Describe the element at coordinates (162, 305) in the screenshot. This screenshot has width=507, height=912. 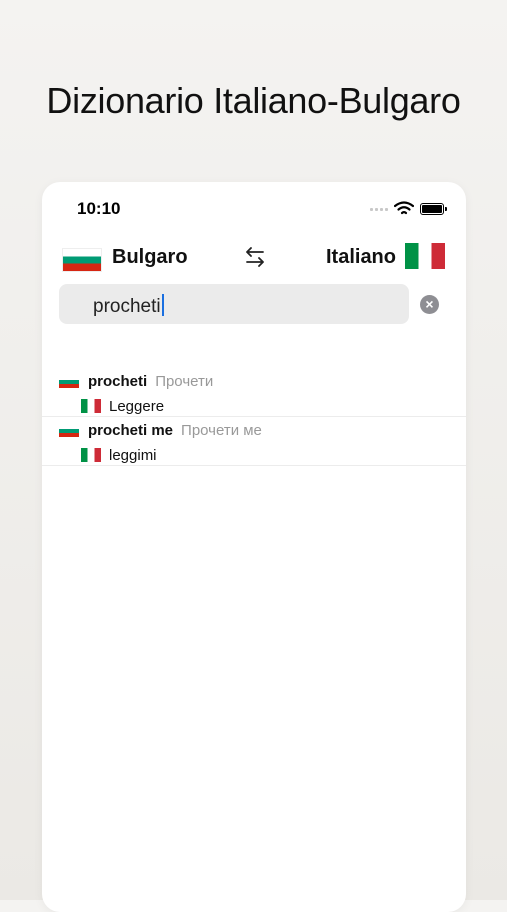
I see `text-caret` at that location.